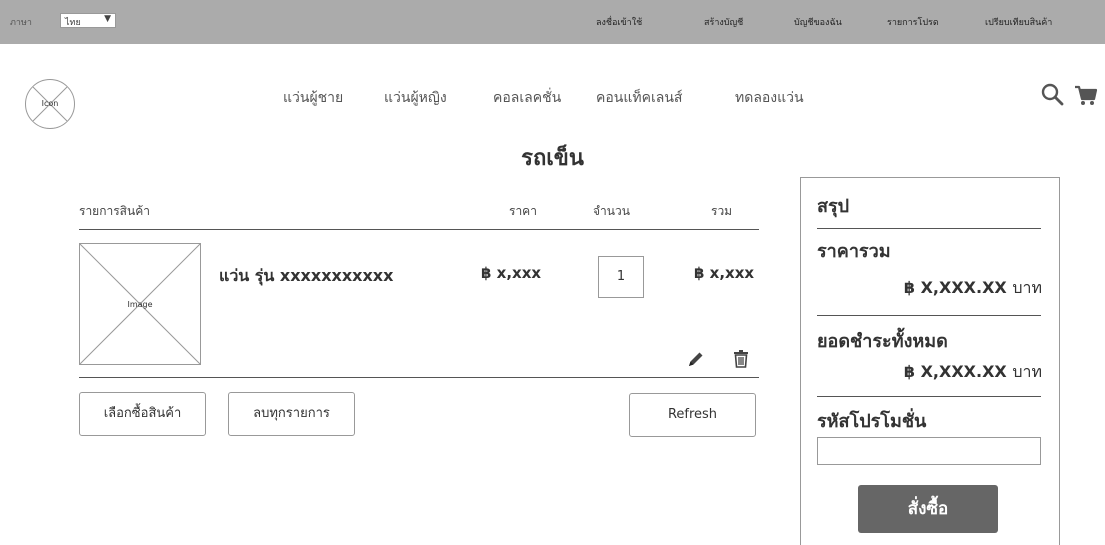 Image resolution: width=1105 pixels, height=545 pixels. What do you see at coordinates (523, 211) in the screenshot?
I see `column-header-price: ราคา` at bounding box center [523, 211].